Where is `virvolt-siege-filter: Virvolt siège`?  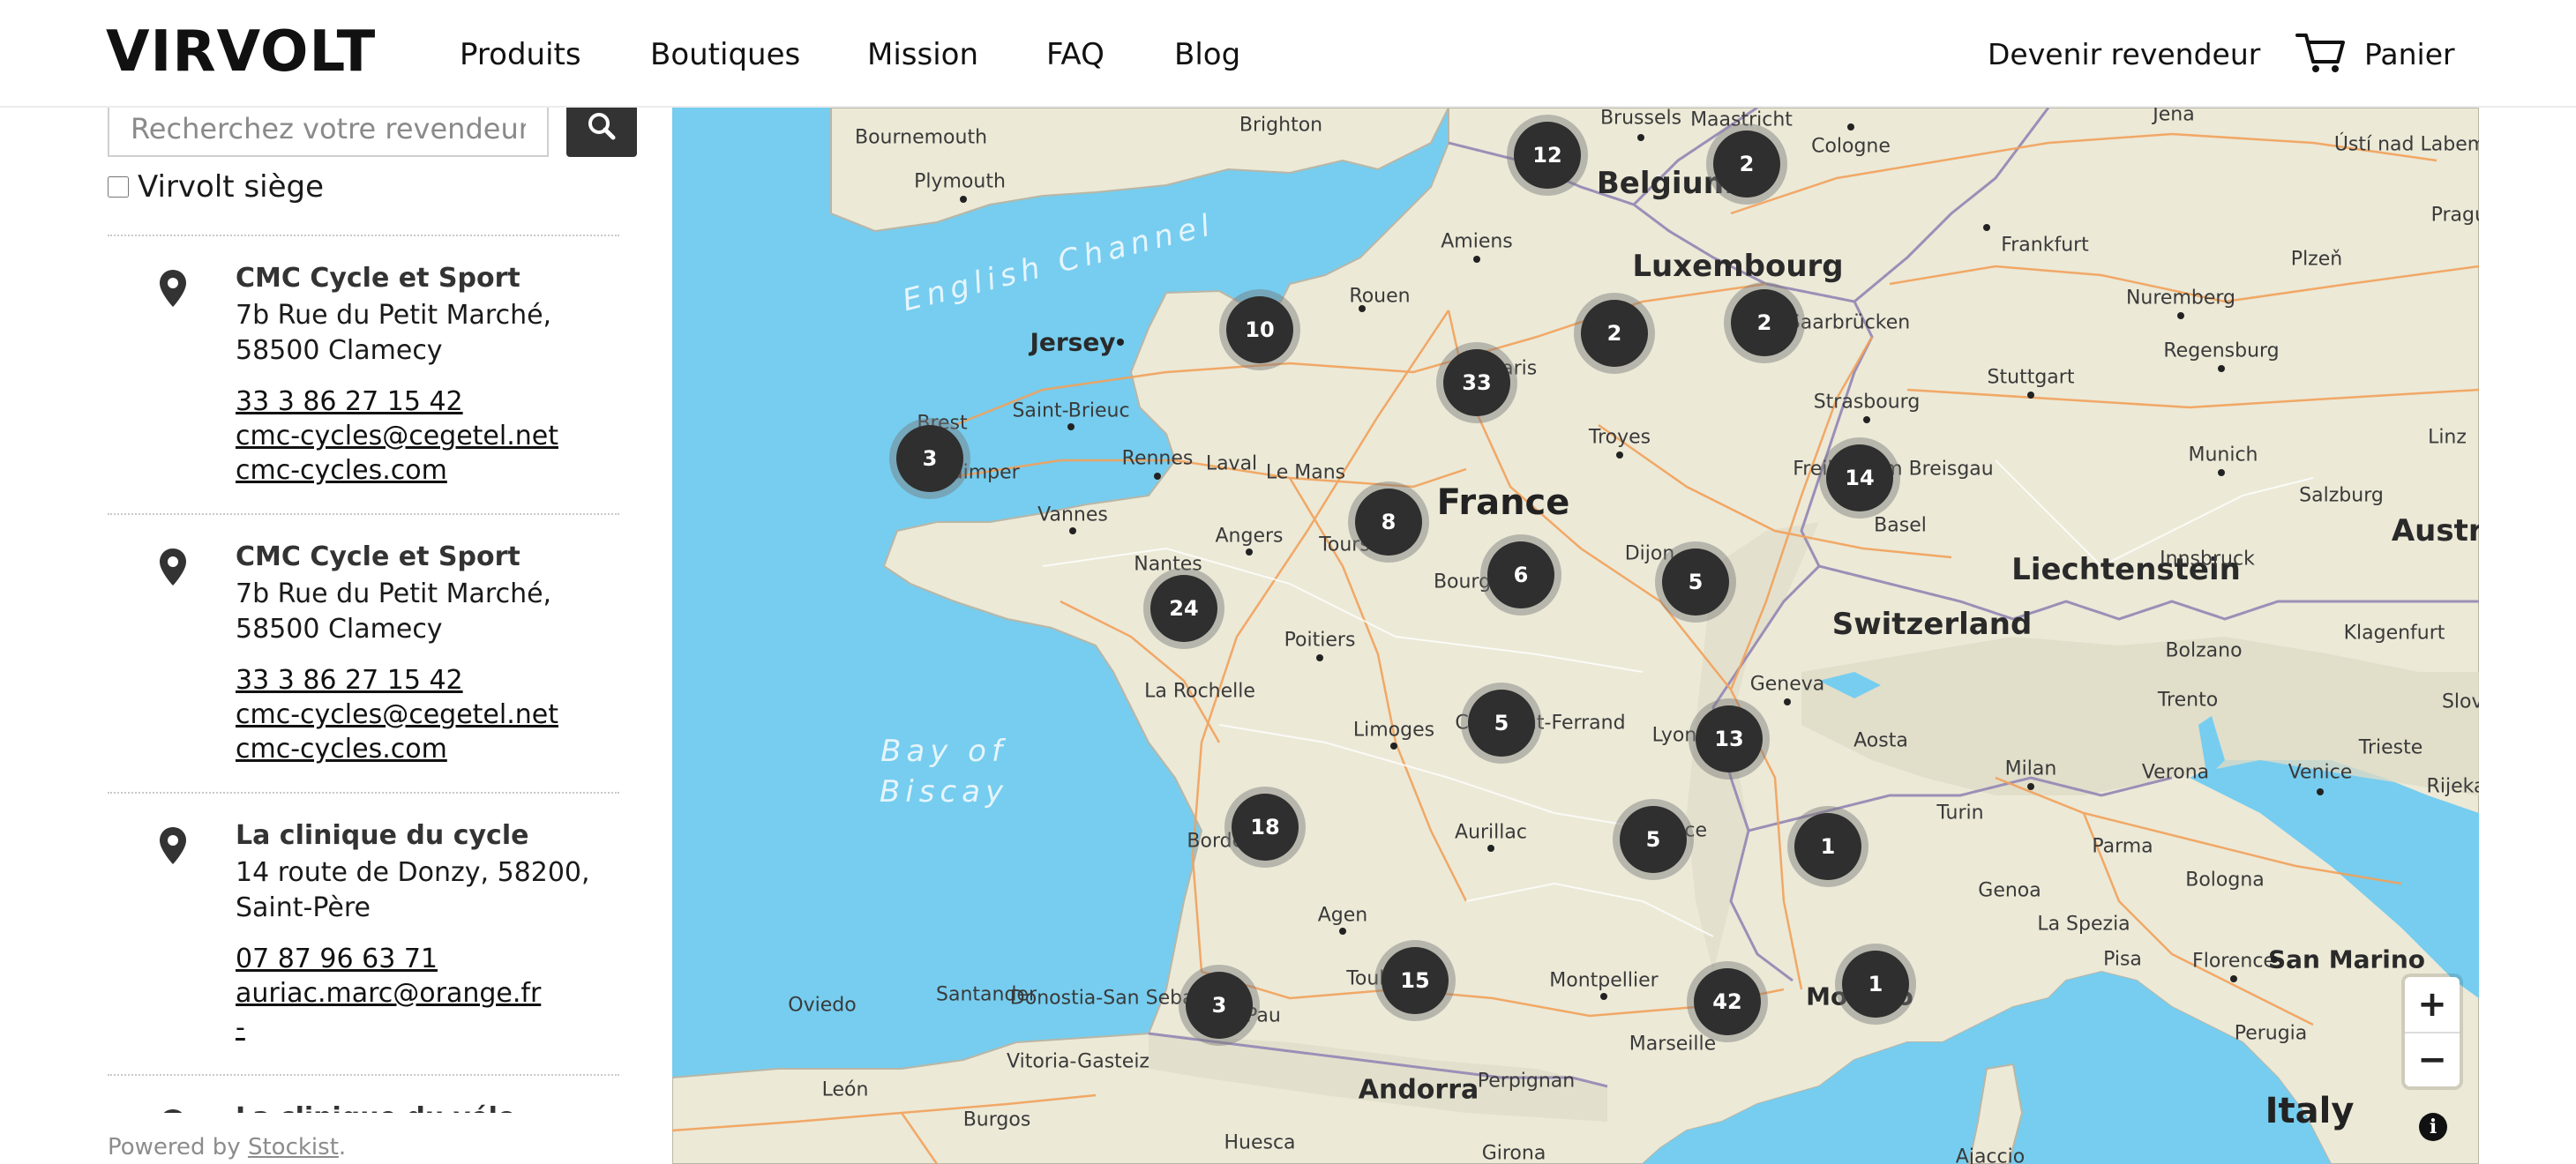 virvolt-siege-filter: Virvolt siège is located at coordinates (216, 187).